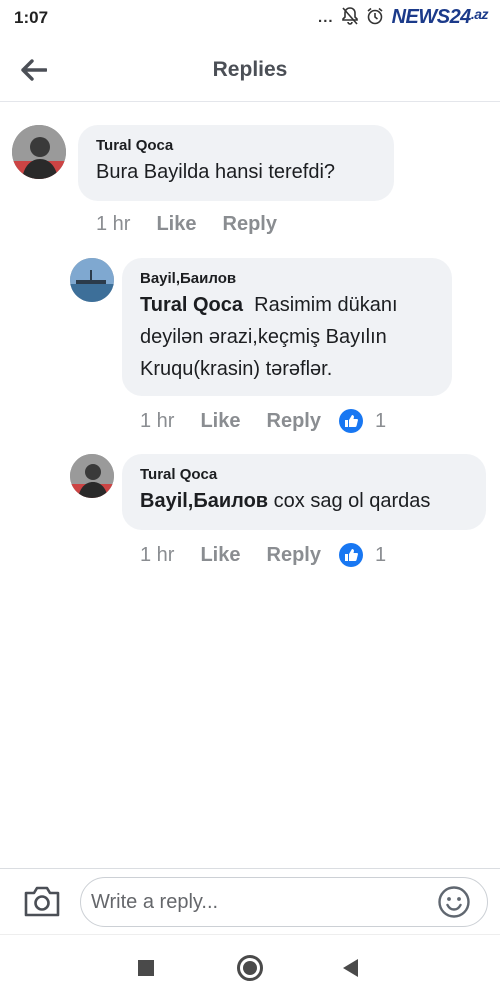 This screenshot has height=1000, width=500. I want to click on comment-meta: 1 hr Like Reply, so click(199, 224).